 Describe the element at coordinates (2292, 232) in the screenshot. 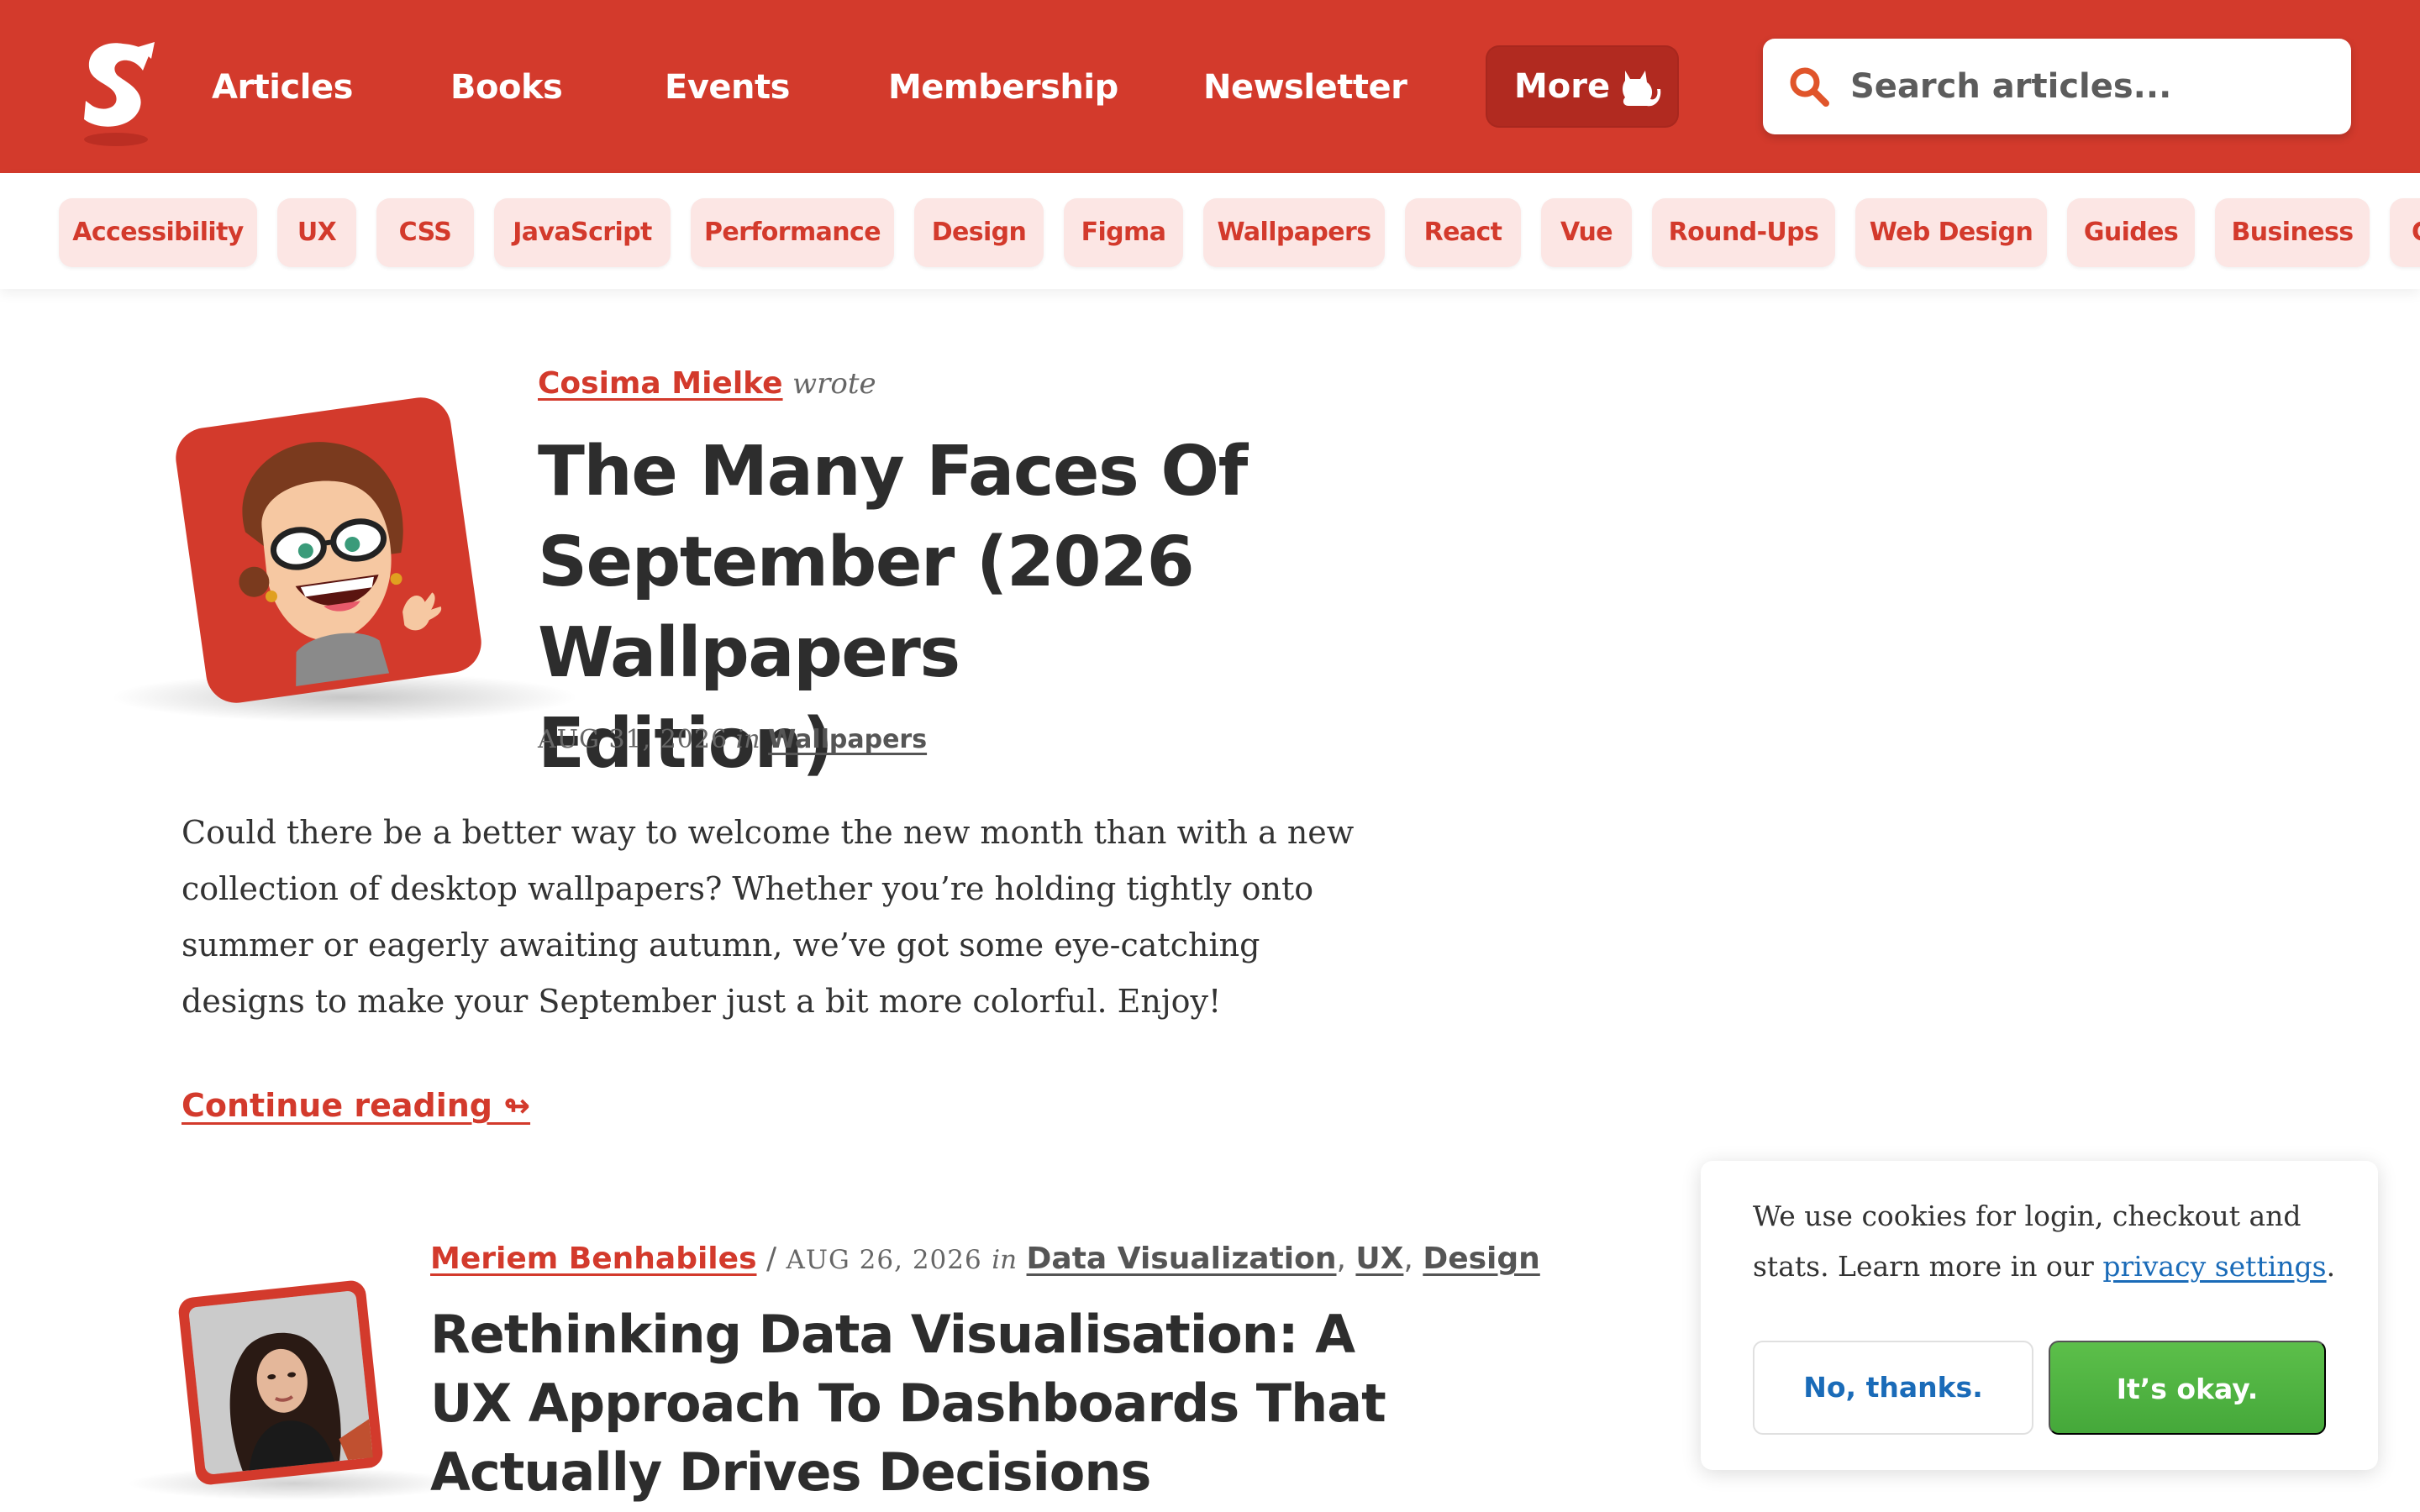

I see `tag-business: Business` at that location.